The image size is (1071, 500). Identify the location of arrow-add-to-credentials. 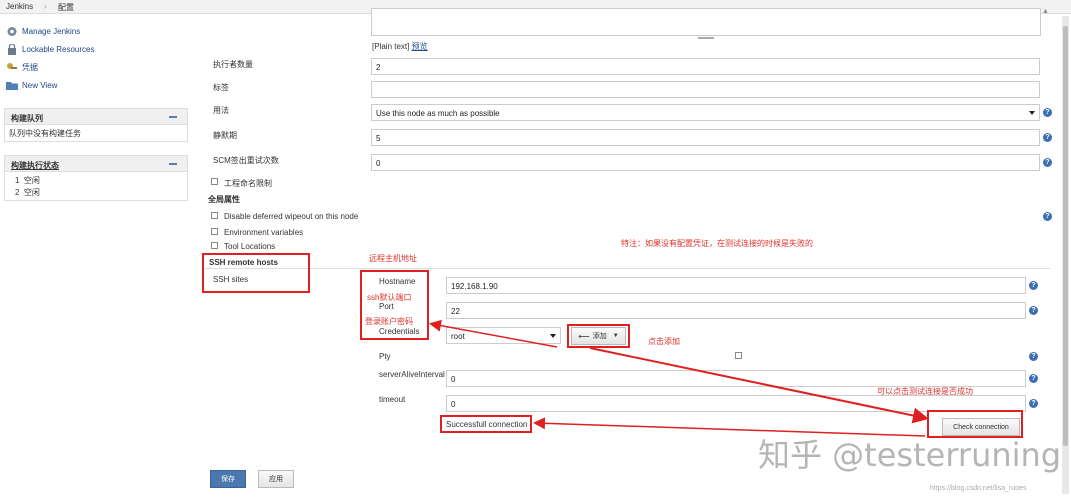
(493, 333).